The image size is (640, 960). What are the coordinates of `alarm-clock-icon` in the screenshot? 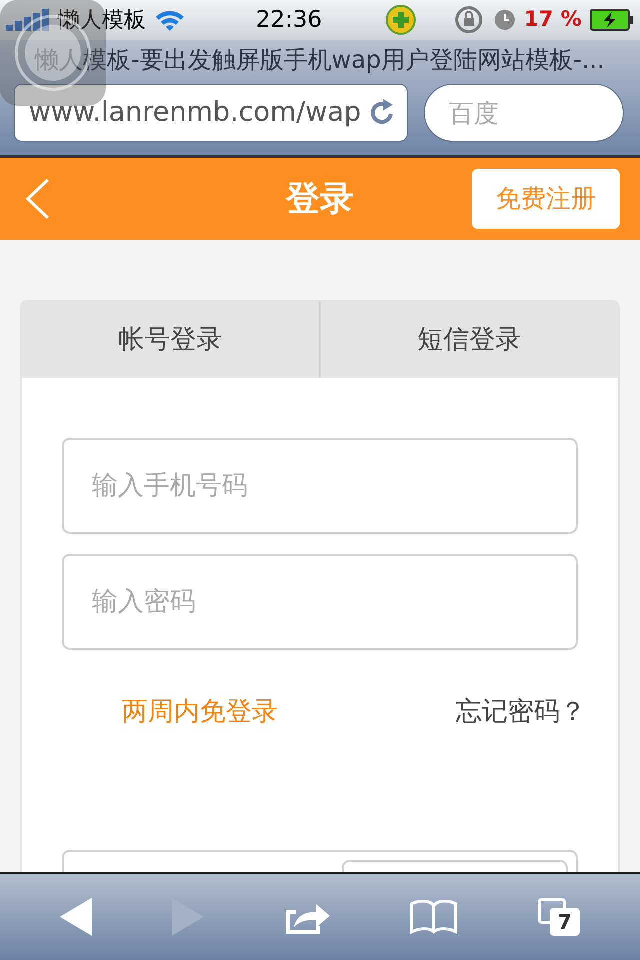 It's located at (505, 20).